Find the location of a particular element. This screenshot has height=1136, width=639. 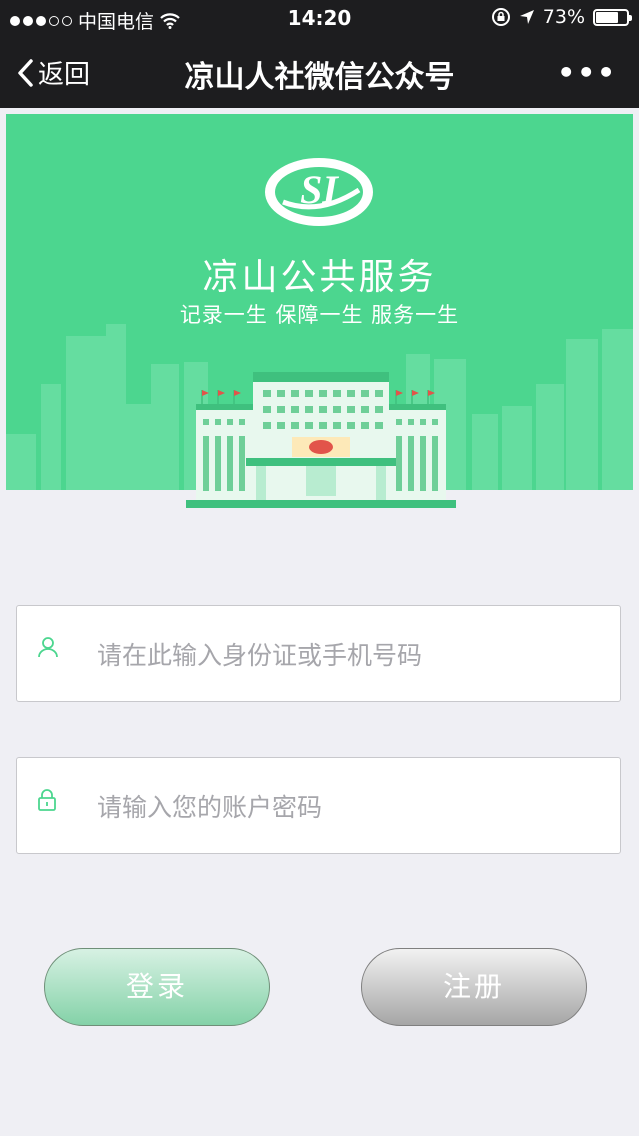

id-field is located at coordinates (318, 653).